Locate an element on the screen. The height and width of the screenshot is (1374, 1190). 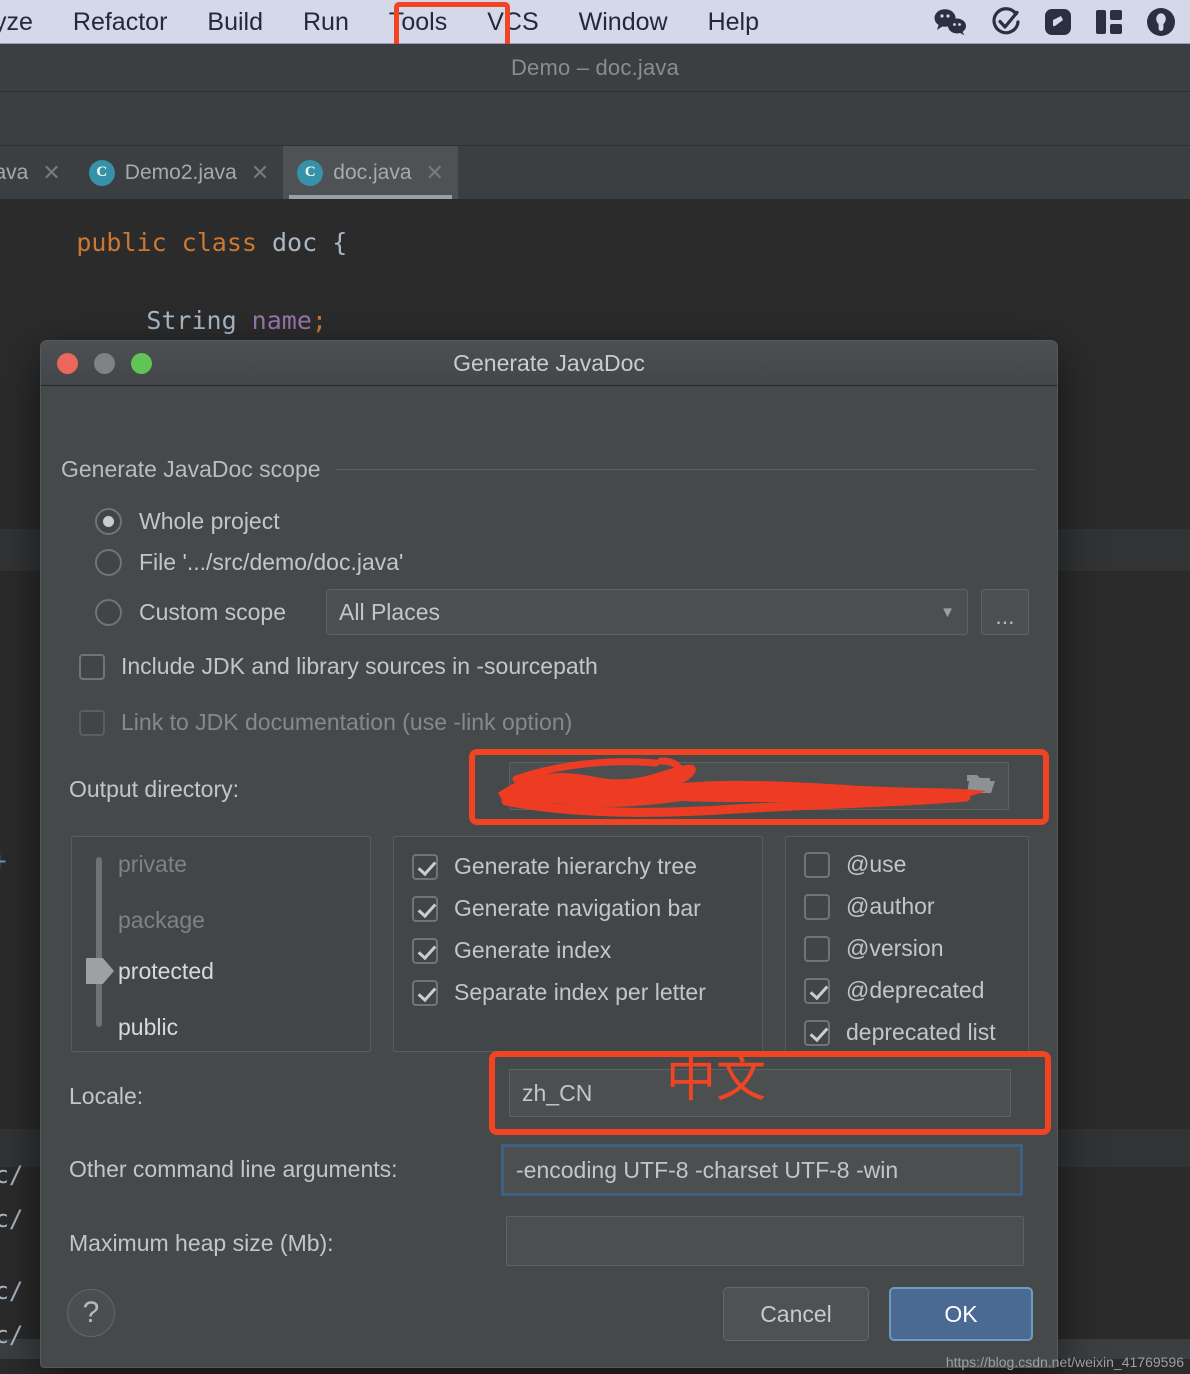
locale-label: Locale: is located at coordinates (106, 1096).